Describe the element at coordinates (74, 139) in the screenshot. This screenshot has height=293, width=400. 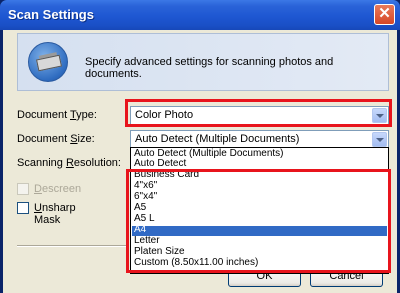
I see `document-size-label-key: S` at that location.